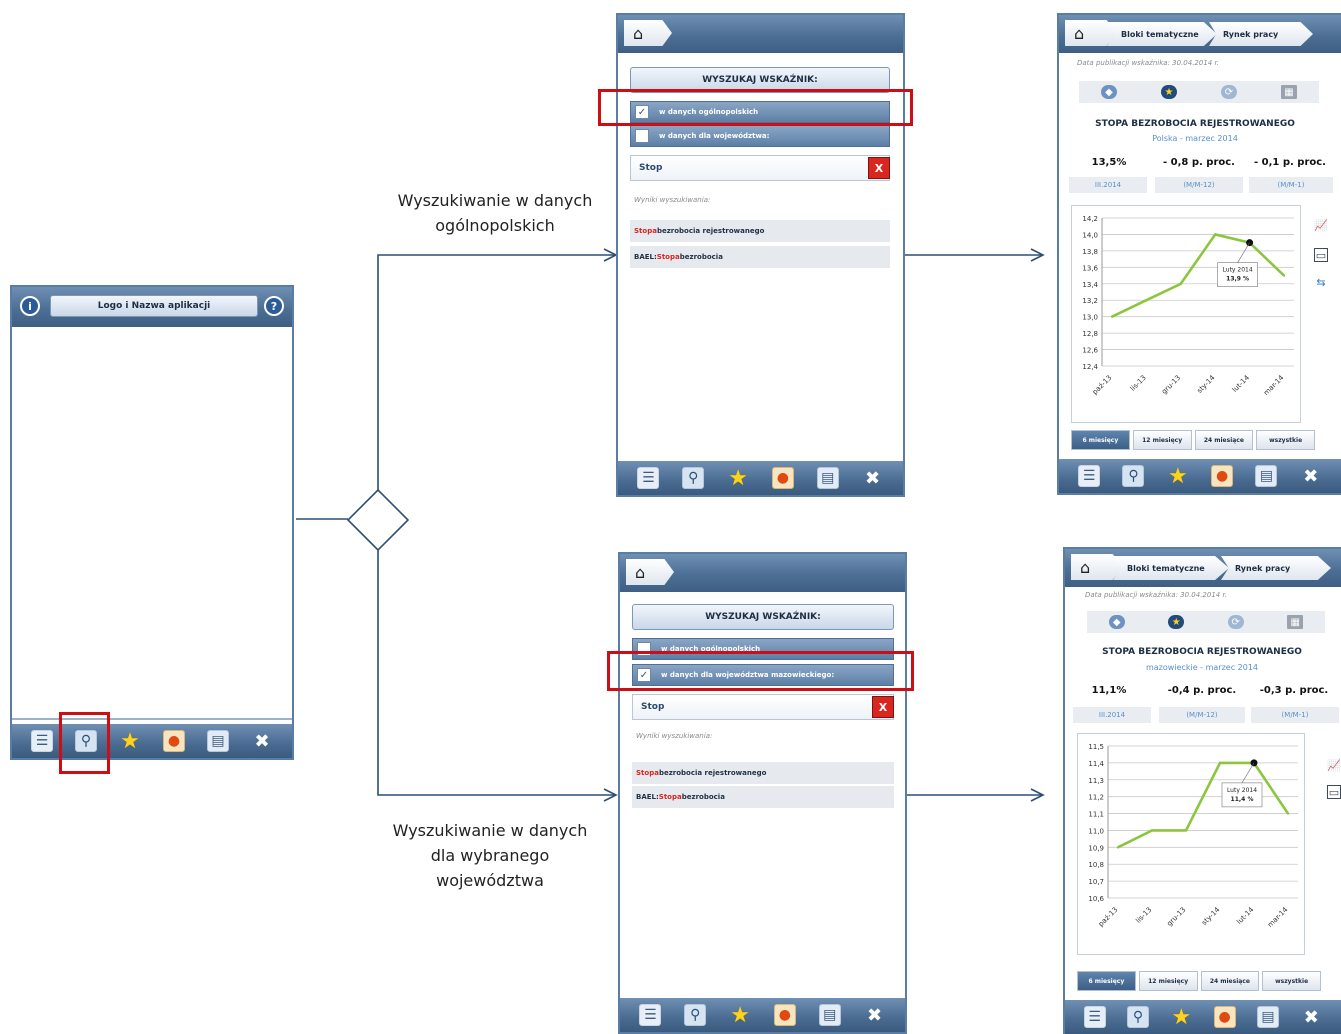 Image resolution: width=1341 pixels, height=1034 pixels. Describe the element at coordinates (1112, 715) in the screenshot. I see `stat-current-period: III.2014` at that location.